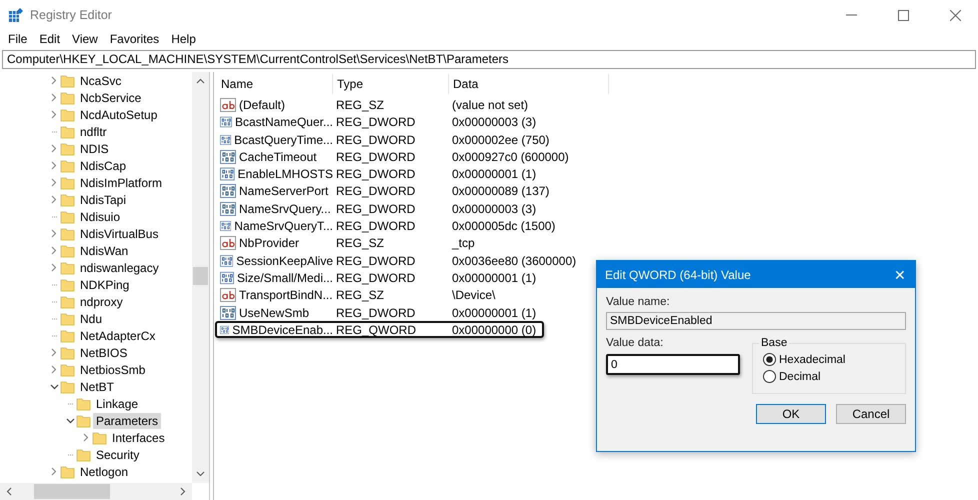 This screenshot has width=978, height=500. What do you see at coordinates (791, 414) in the screenshot?
I see `dialog-button: OK` at bounding box center [791, 414].